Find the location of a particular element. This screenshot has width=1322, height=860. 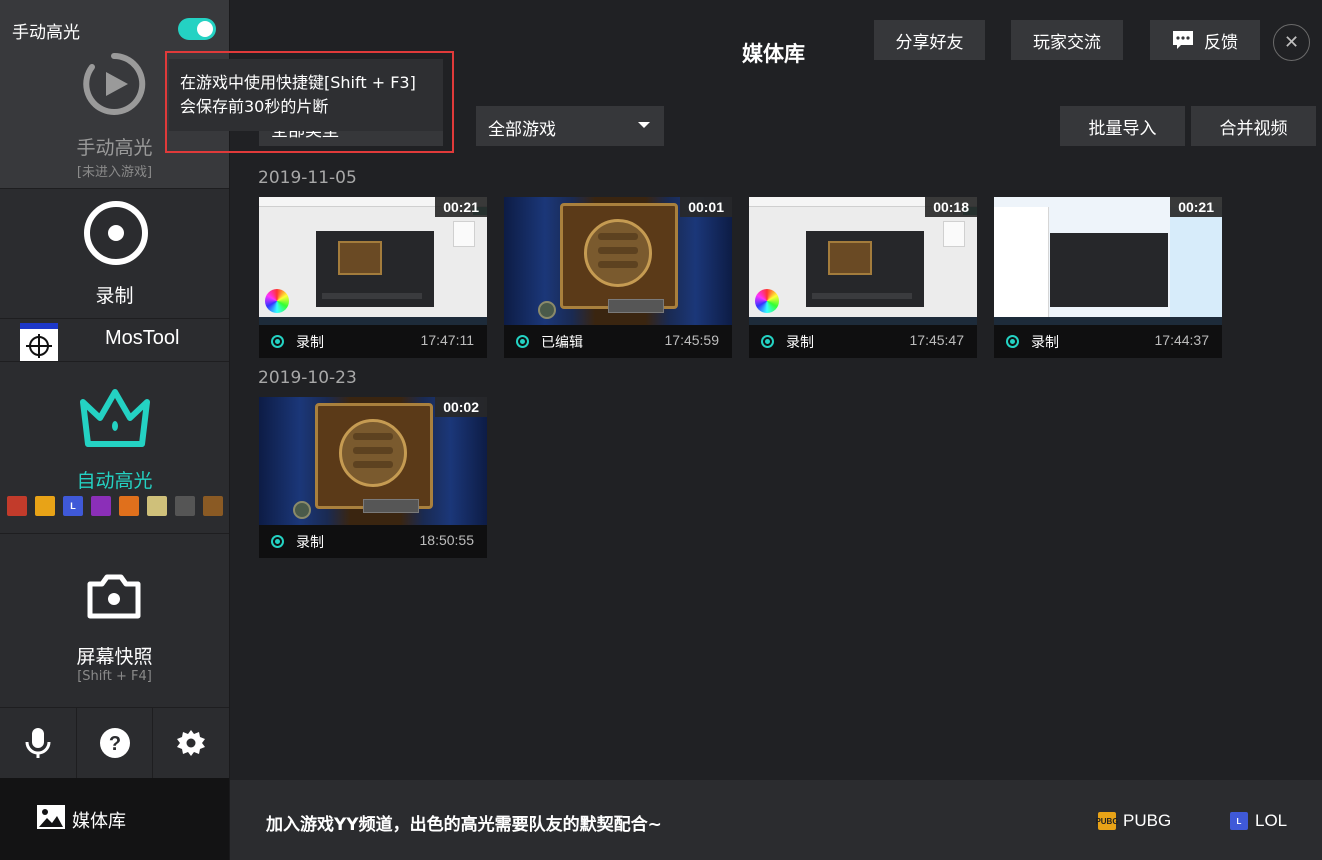

chat-icon is located at coordinates (1183, 40).